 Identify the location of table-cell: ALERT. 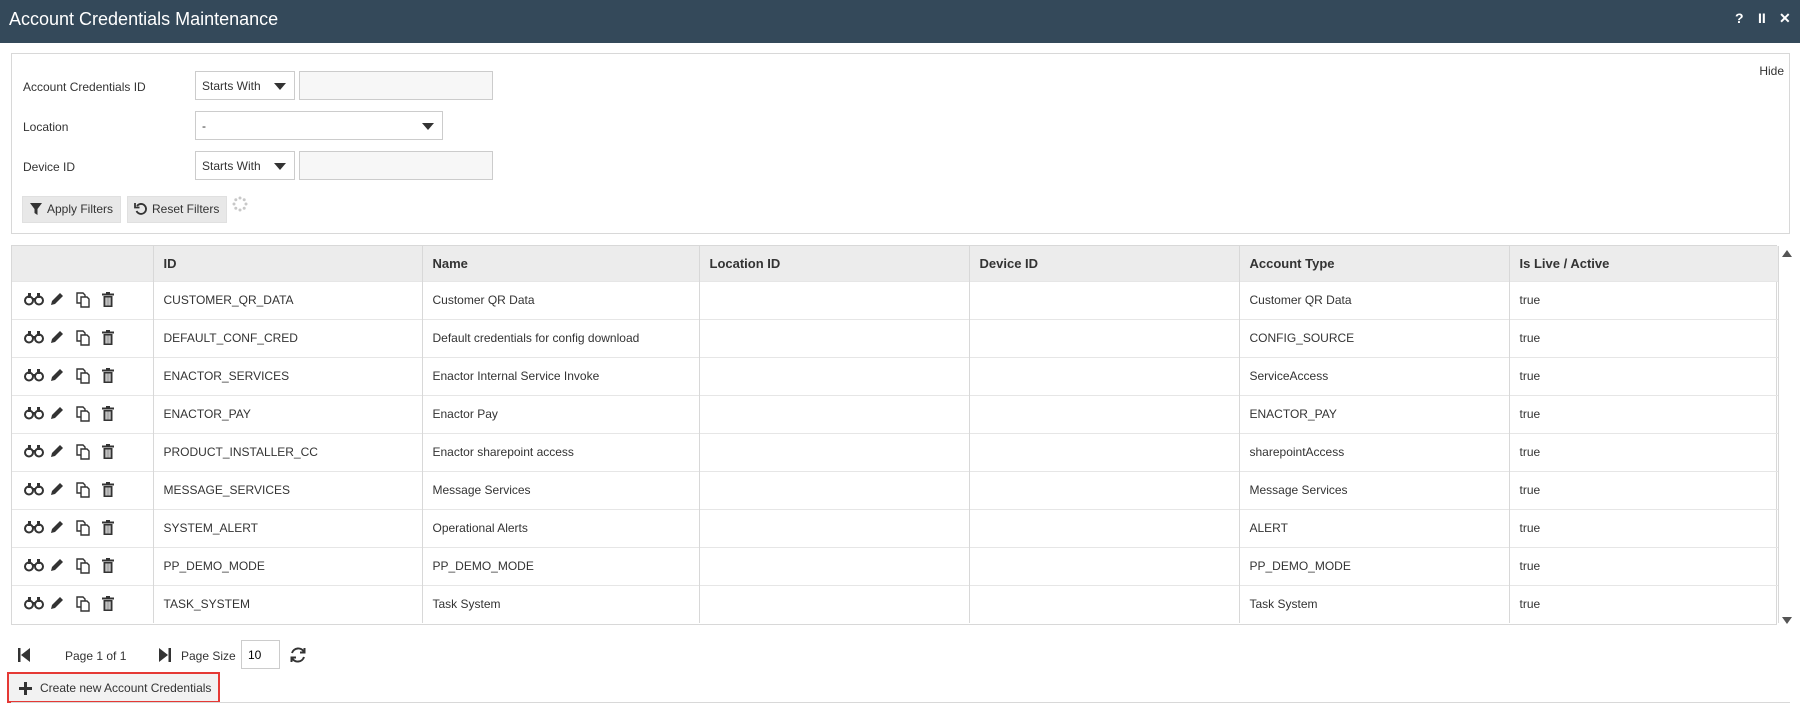
(1374, 527).